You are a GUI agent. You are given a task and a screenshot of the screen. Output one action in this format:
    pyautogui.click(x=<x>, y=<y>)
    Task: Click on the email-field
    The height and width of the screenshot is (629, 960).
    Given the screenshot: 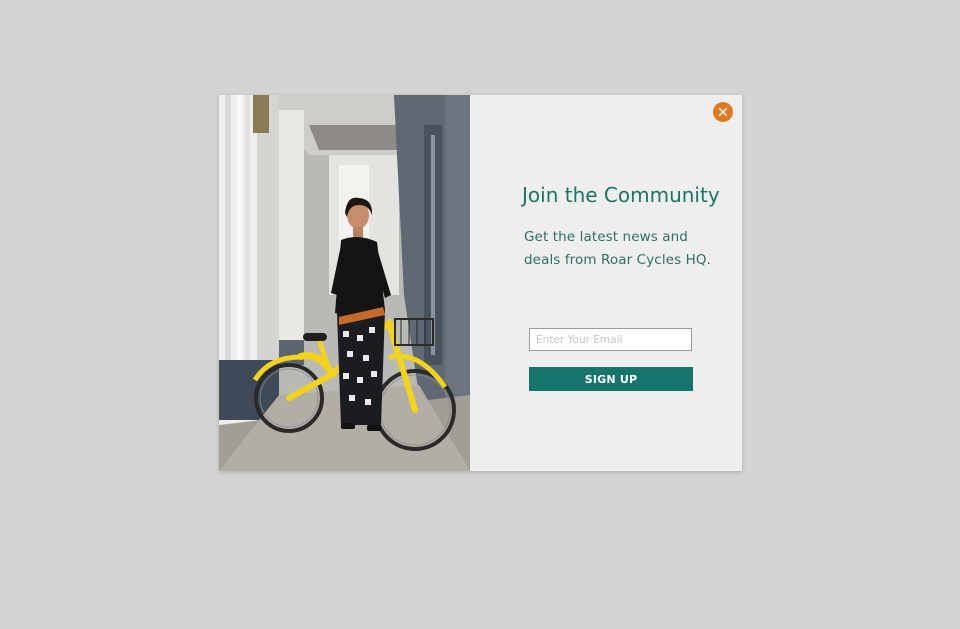 What is the action you would take?
    pyautogui.click(x=610, y=339)
    